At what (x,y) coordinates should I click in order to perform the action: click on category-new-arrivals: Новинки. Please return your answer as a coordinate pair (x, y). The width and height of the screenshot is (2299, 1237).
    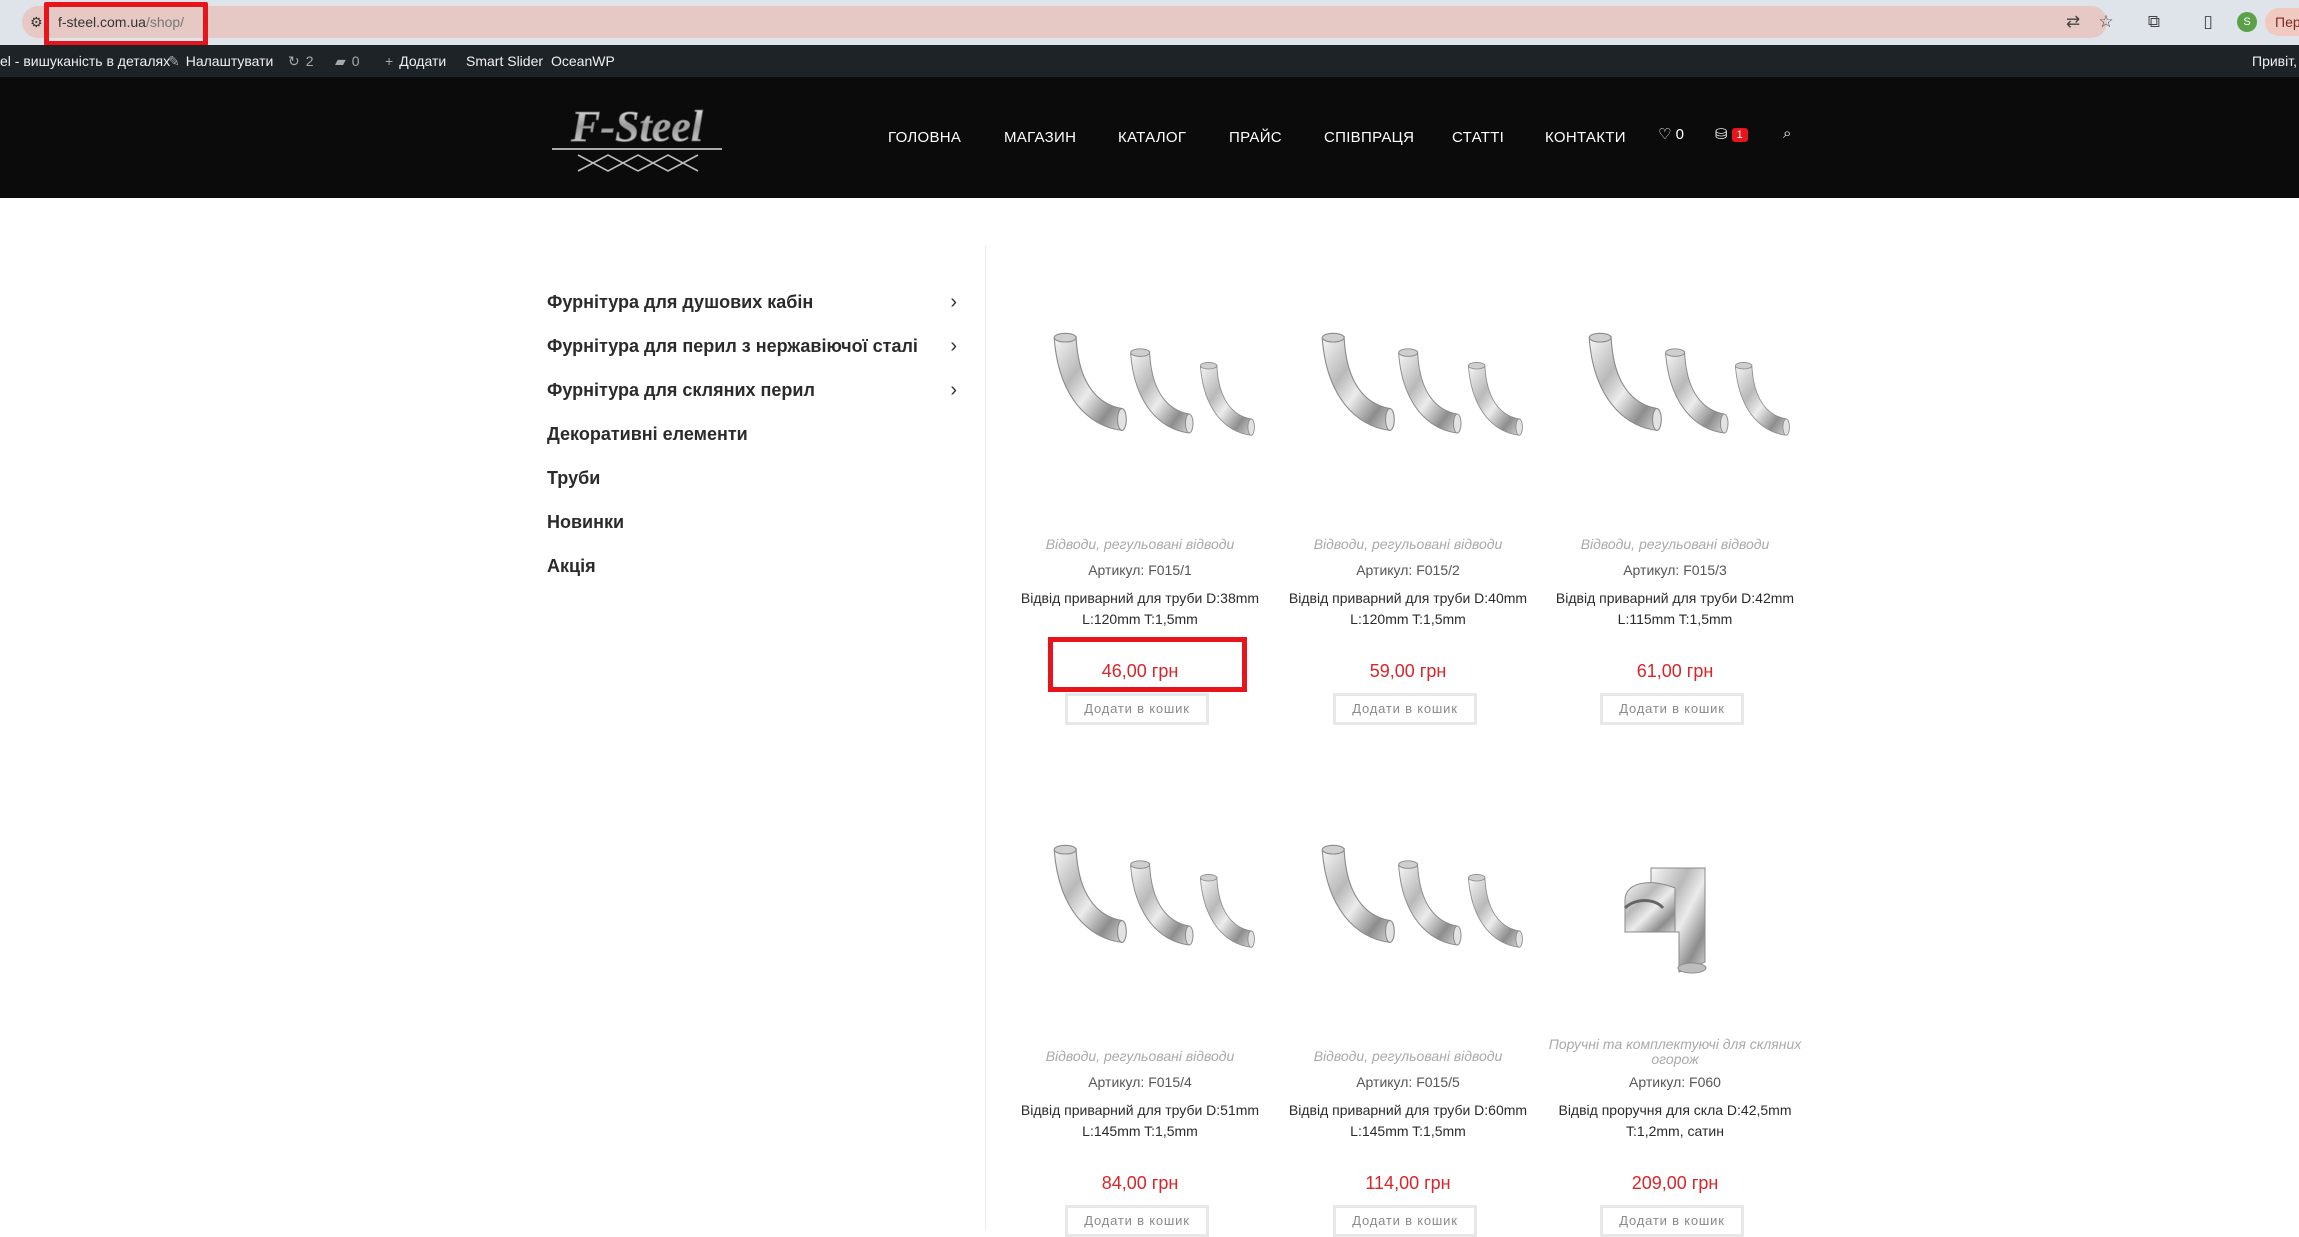
    Looking at the image, I should click on (752, 522).